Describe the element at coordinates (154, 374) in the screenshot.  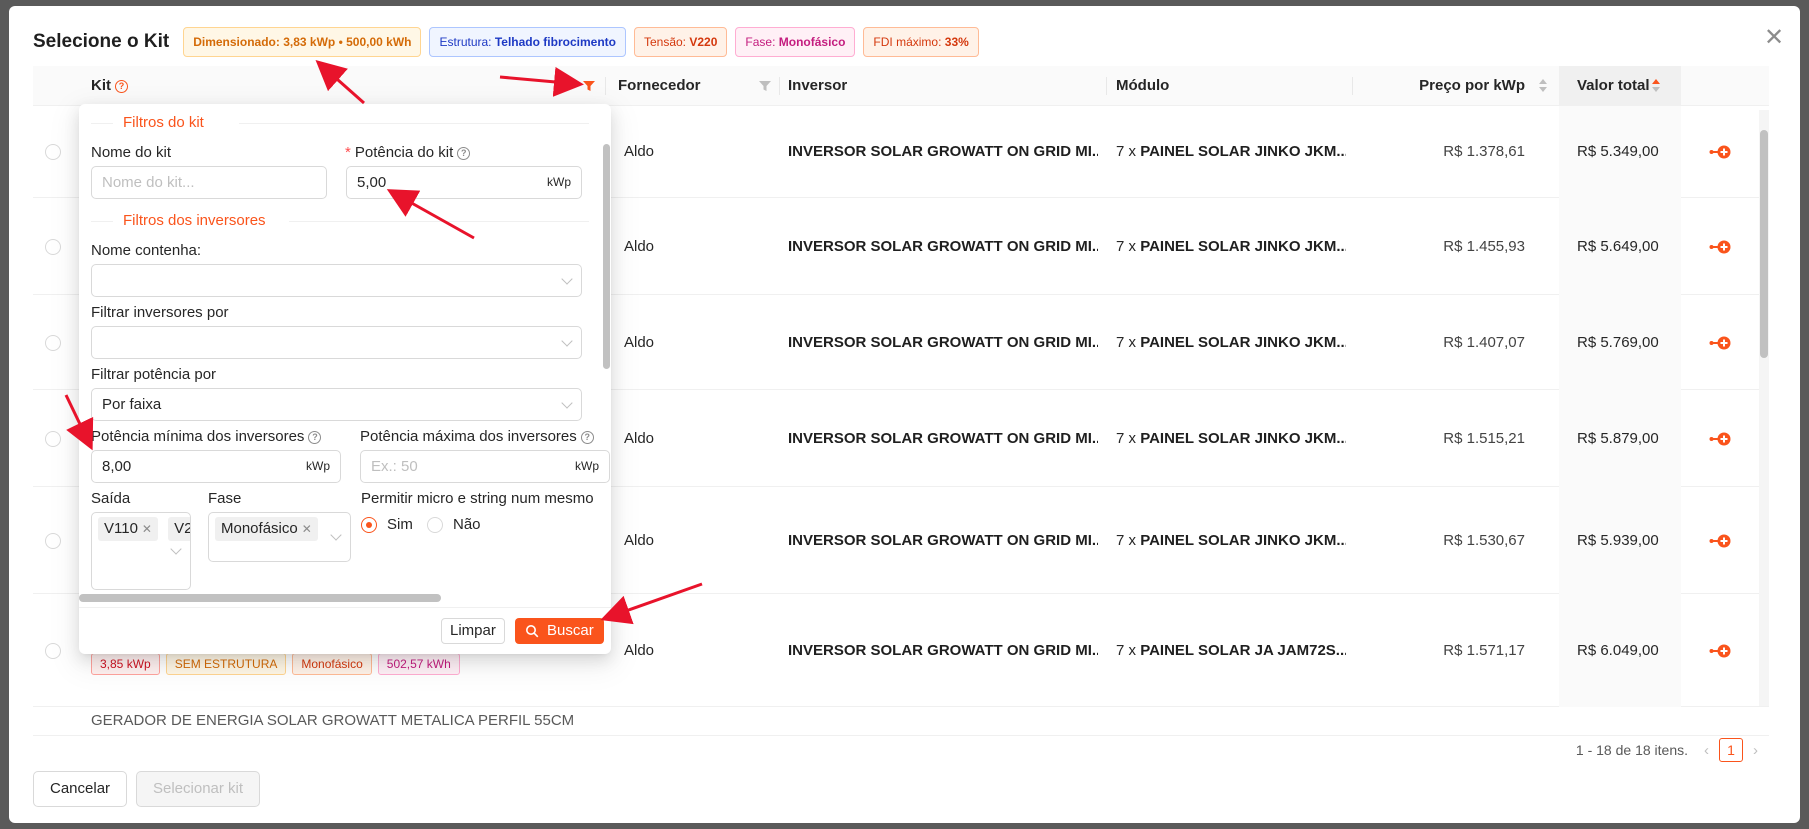
I see `filter-power-label: Filtrar potência por` at that location.